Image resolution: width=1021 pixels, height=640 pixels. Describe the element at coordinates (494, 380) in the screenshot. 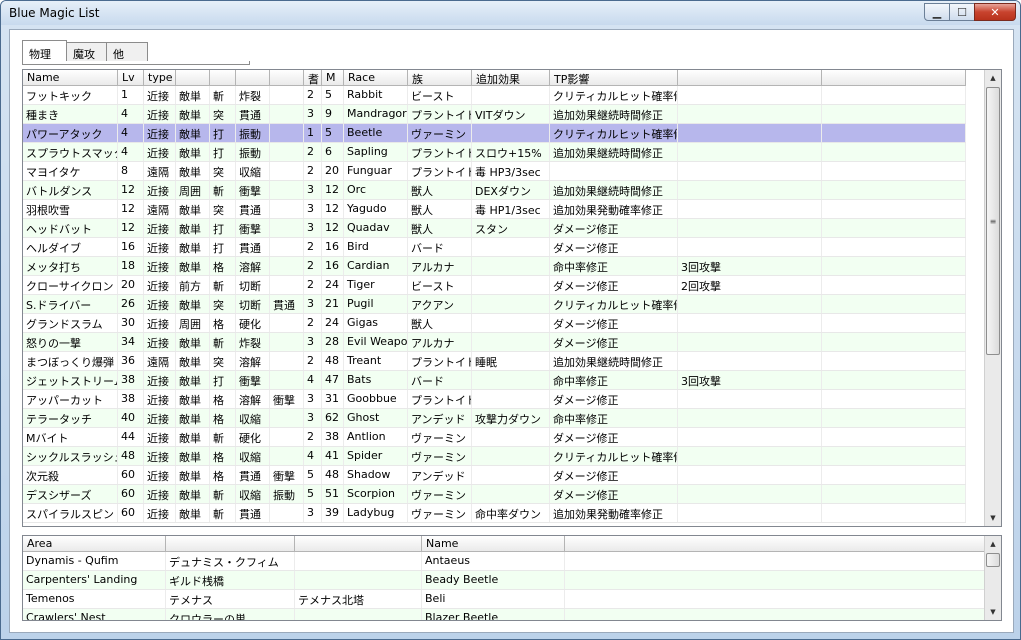

I see `table-row: ジェットストリーム 38 近接 敵単打衝撃 4 47 Bats バード 命中率修正 3回攻撃` at that location.